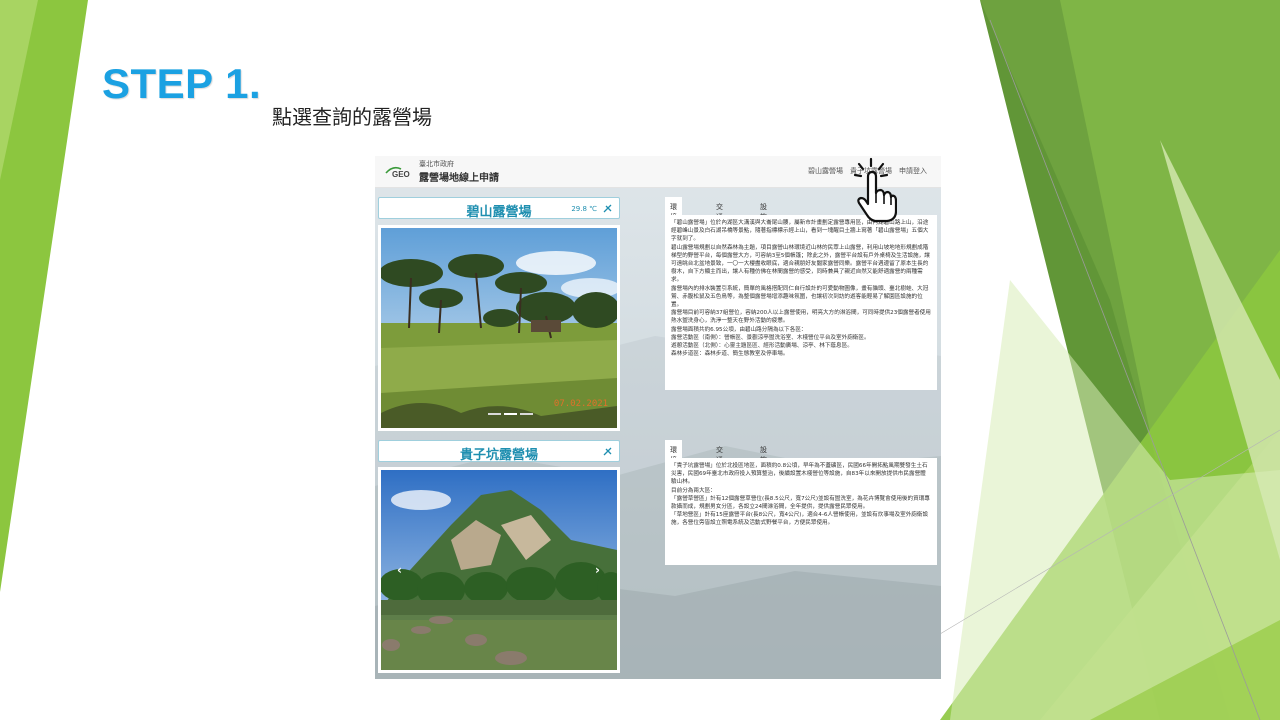 This screenshot has height=720, width=1280. I want to click on org-name: 臺北市政府, so click(436, 164).